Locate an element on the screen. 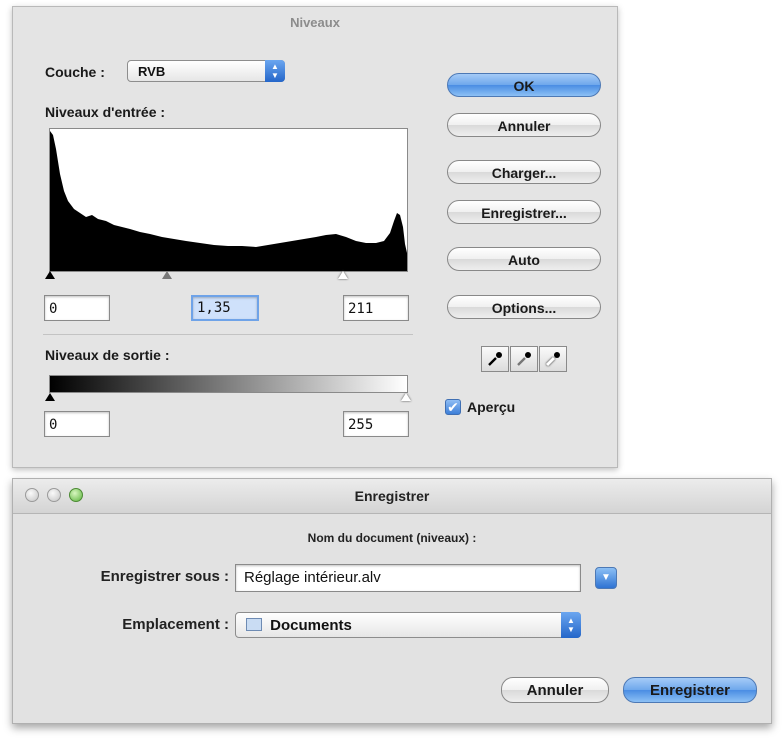 The height and width of the screenshot is (738, 783). histogram-graph is located at coordinates (228, 201).